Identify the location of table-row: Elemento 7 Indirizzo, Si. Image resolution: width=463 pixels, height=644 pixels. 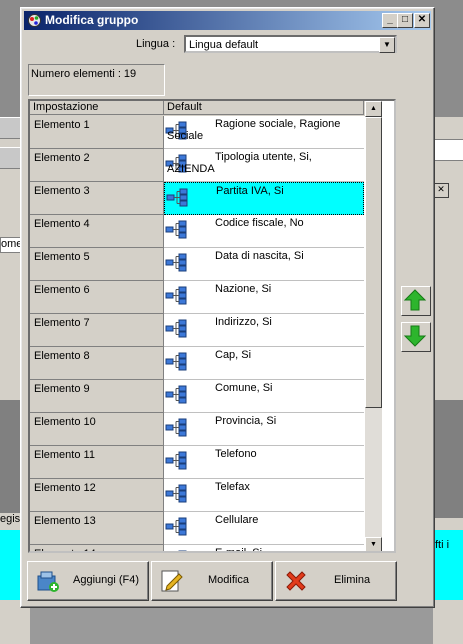
(197, 330).